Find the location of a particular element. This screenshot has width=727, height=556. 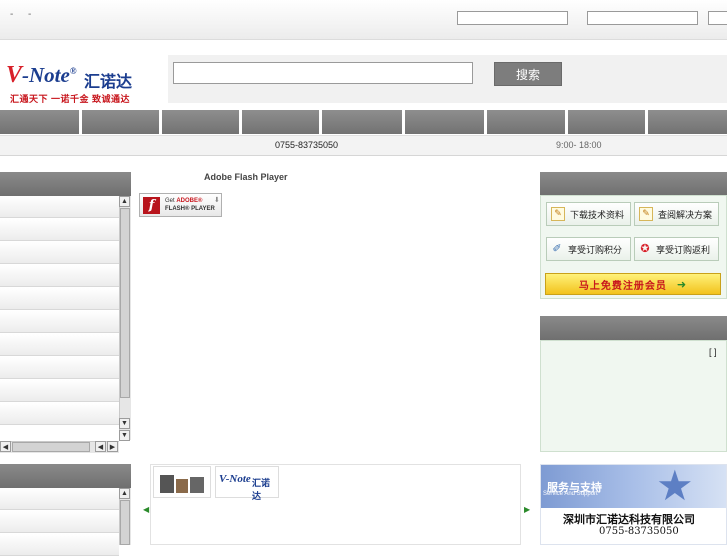

business-hours: 9:00- 18:00 is located at coordinates (579, 145).